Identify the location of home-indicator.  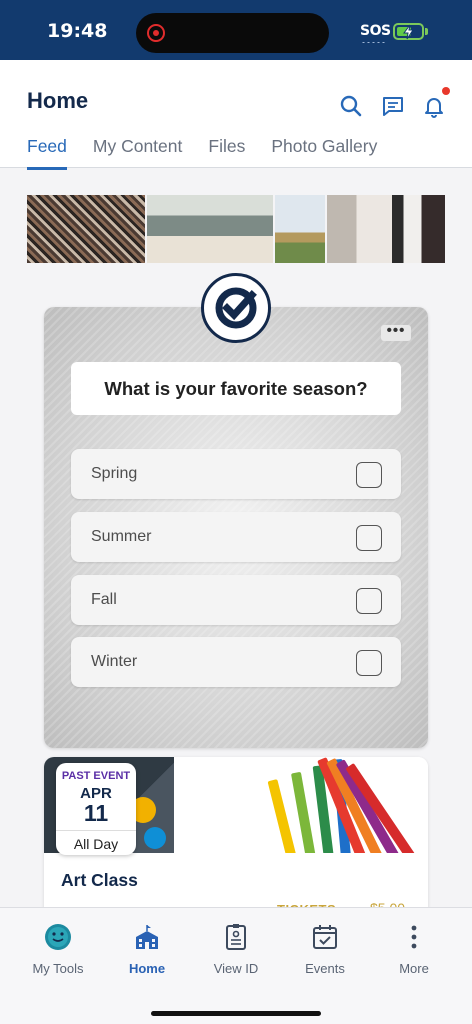
(236, 1013).